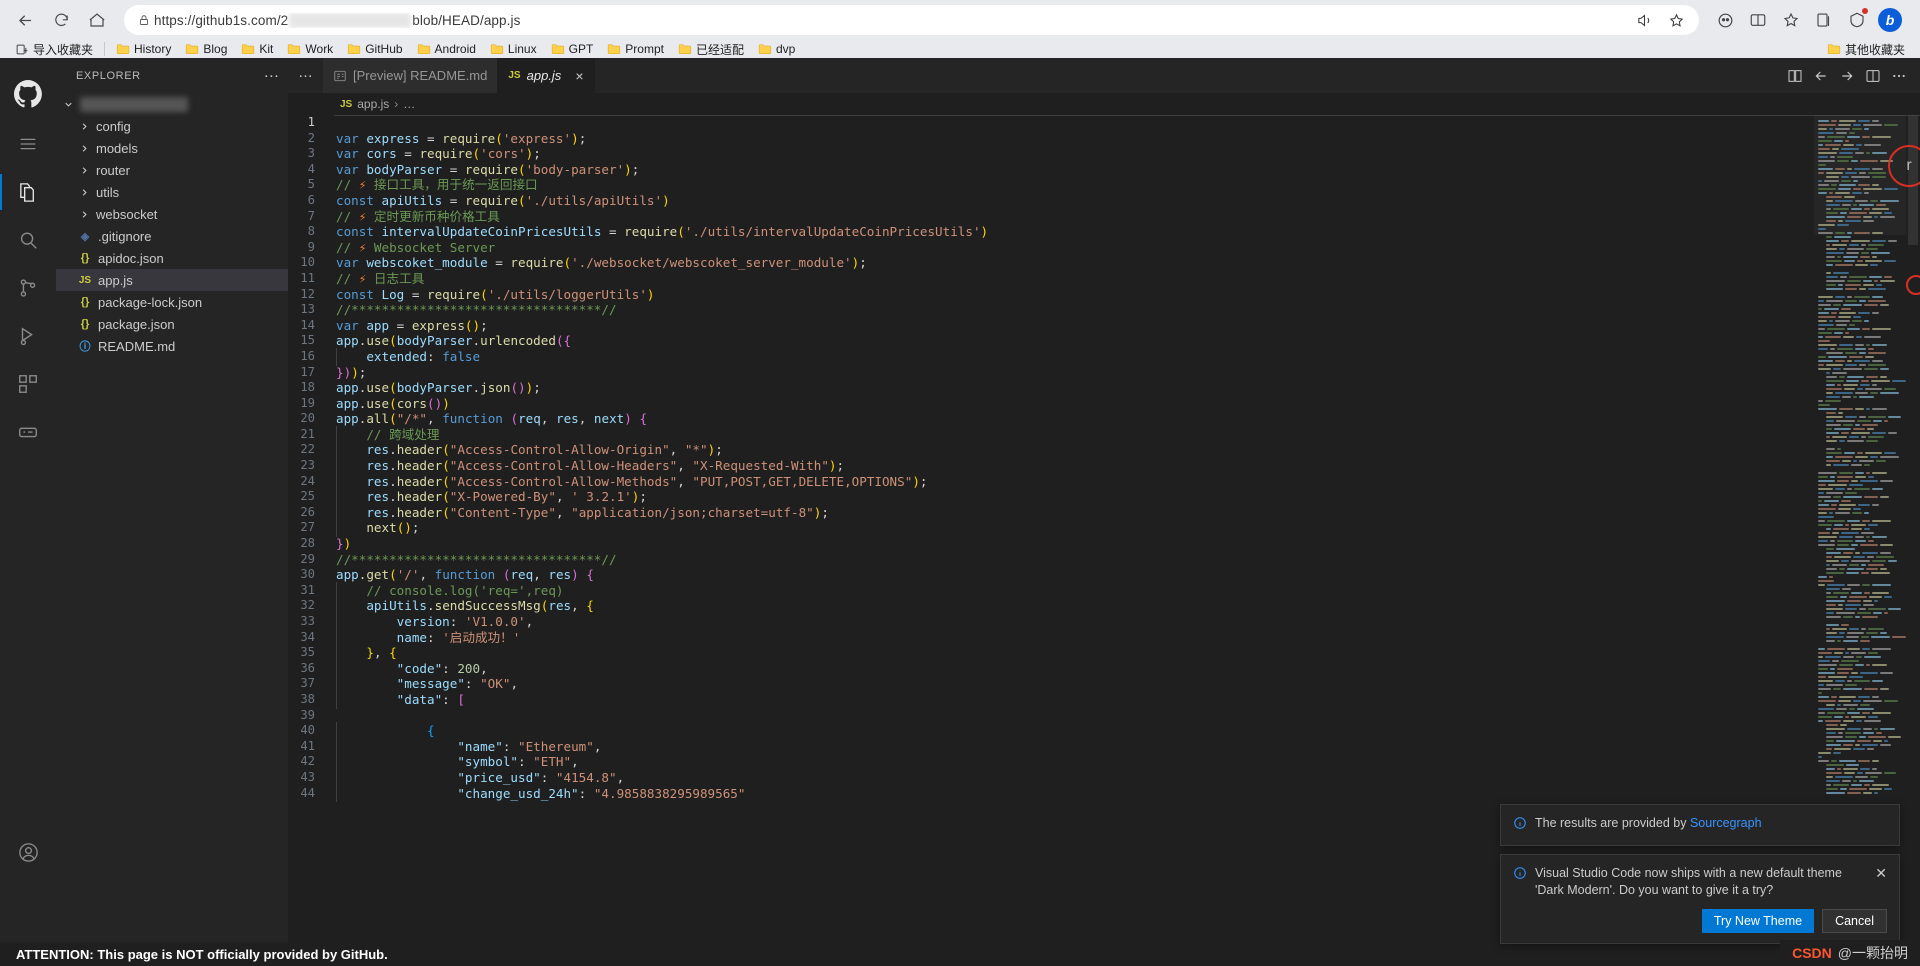 This screenshot has width=1920, height=966. What do you see at coordinates (172, 346) in the screenshot?
I see `tree-file-readme-md: ⓘ README.md` at bounding box center [172, 346].